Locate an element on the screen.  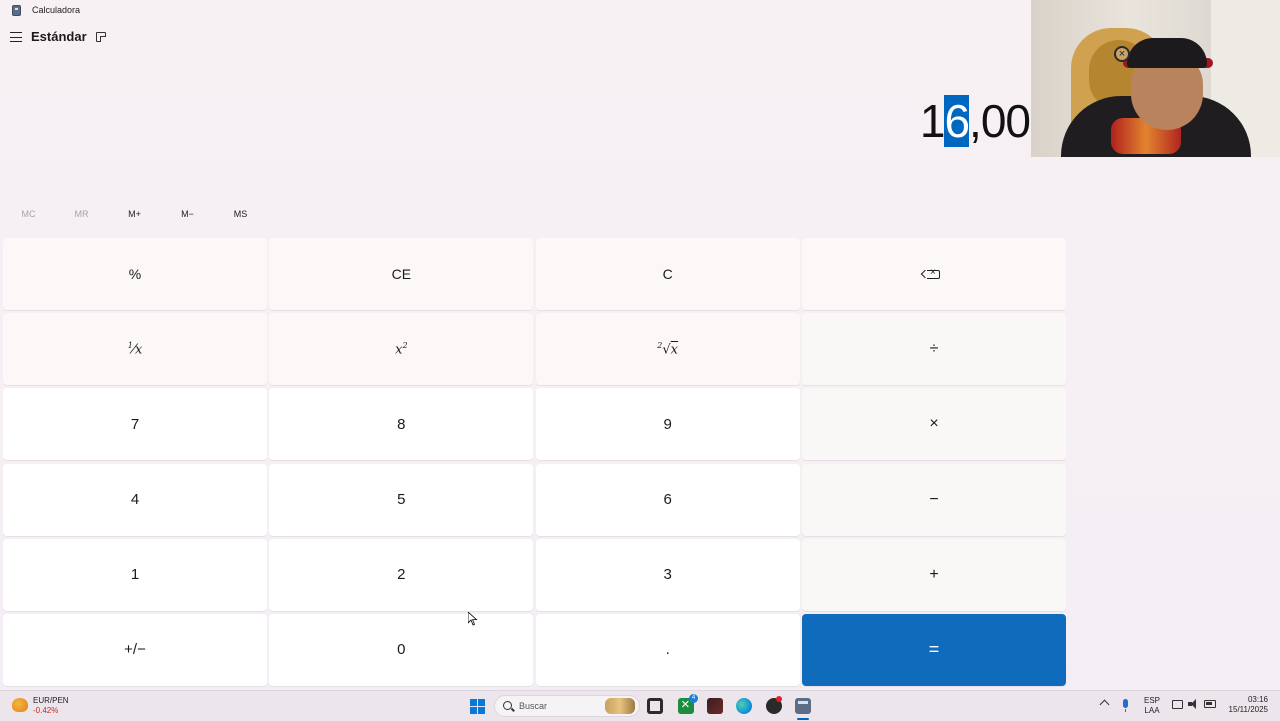
square-label: x2 is located at coordinates (401, 349).